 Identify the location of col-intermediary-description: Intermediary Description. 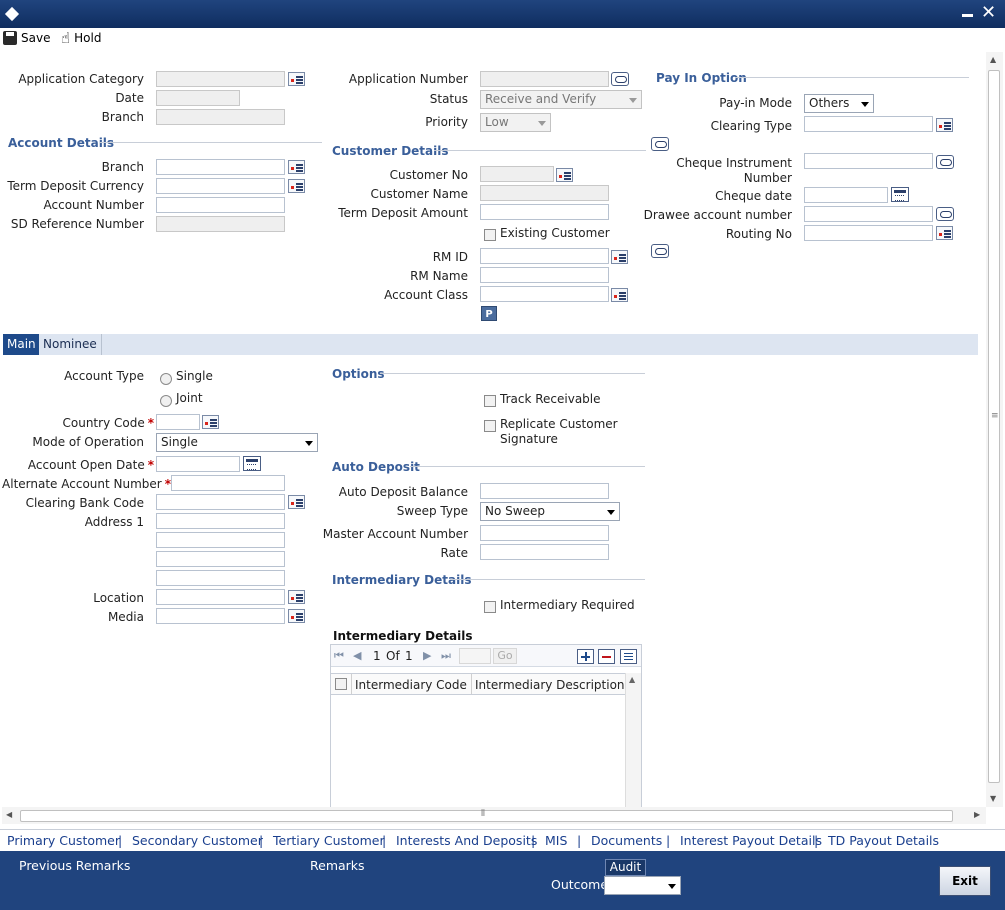
(550, 685).